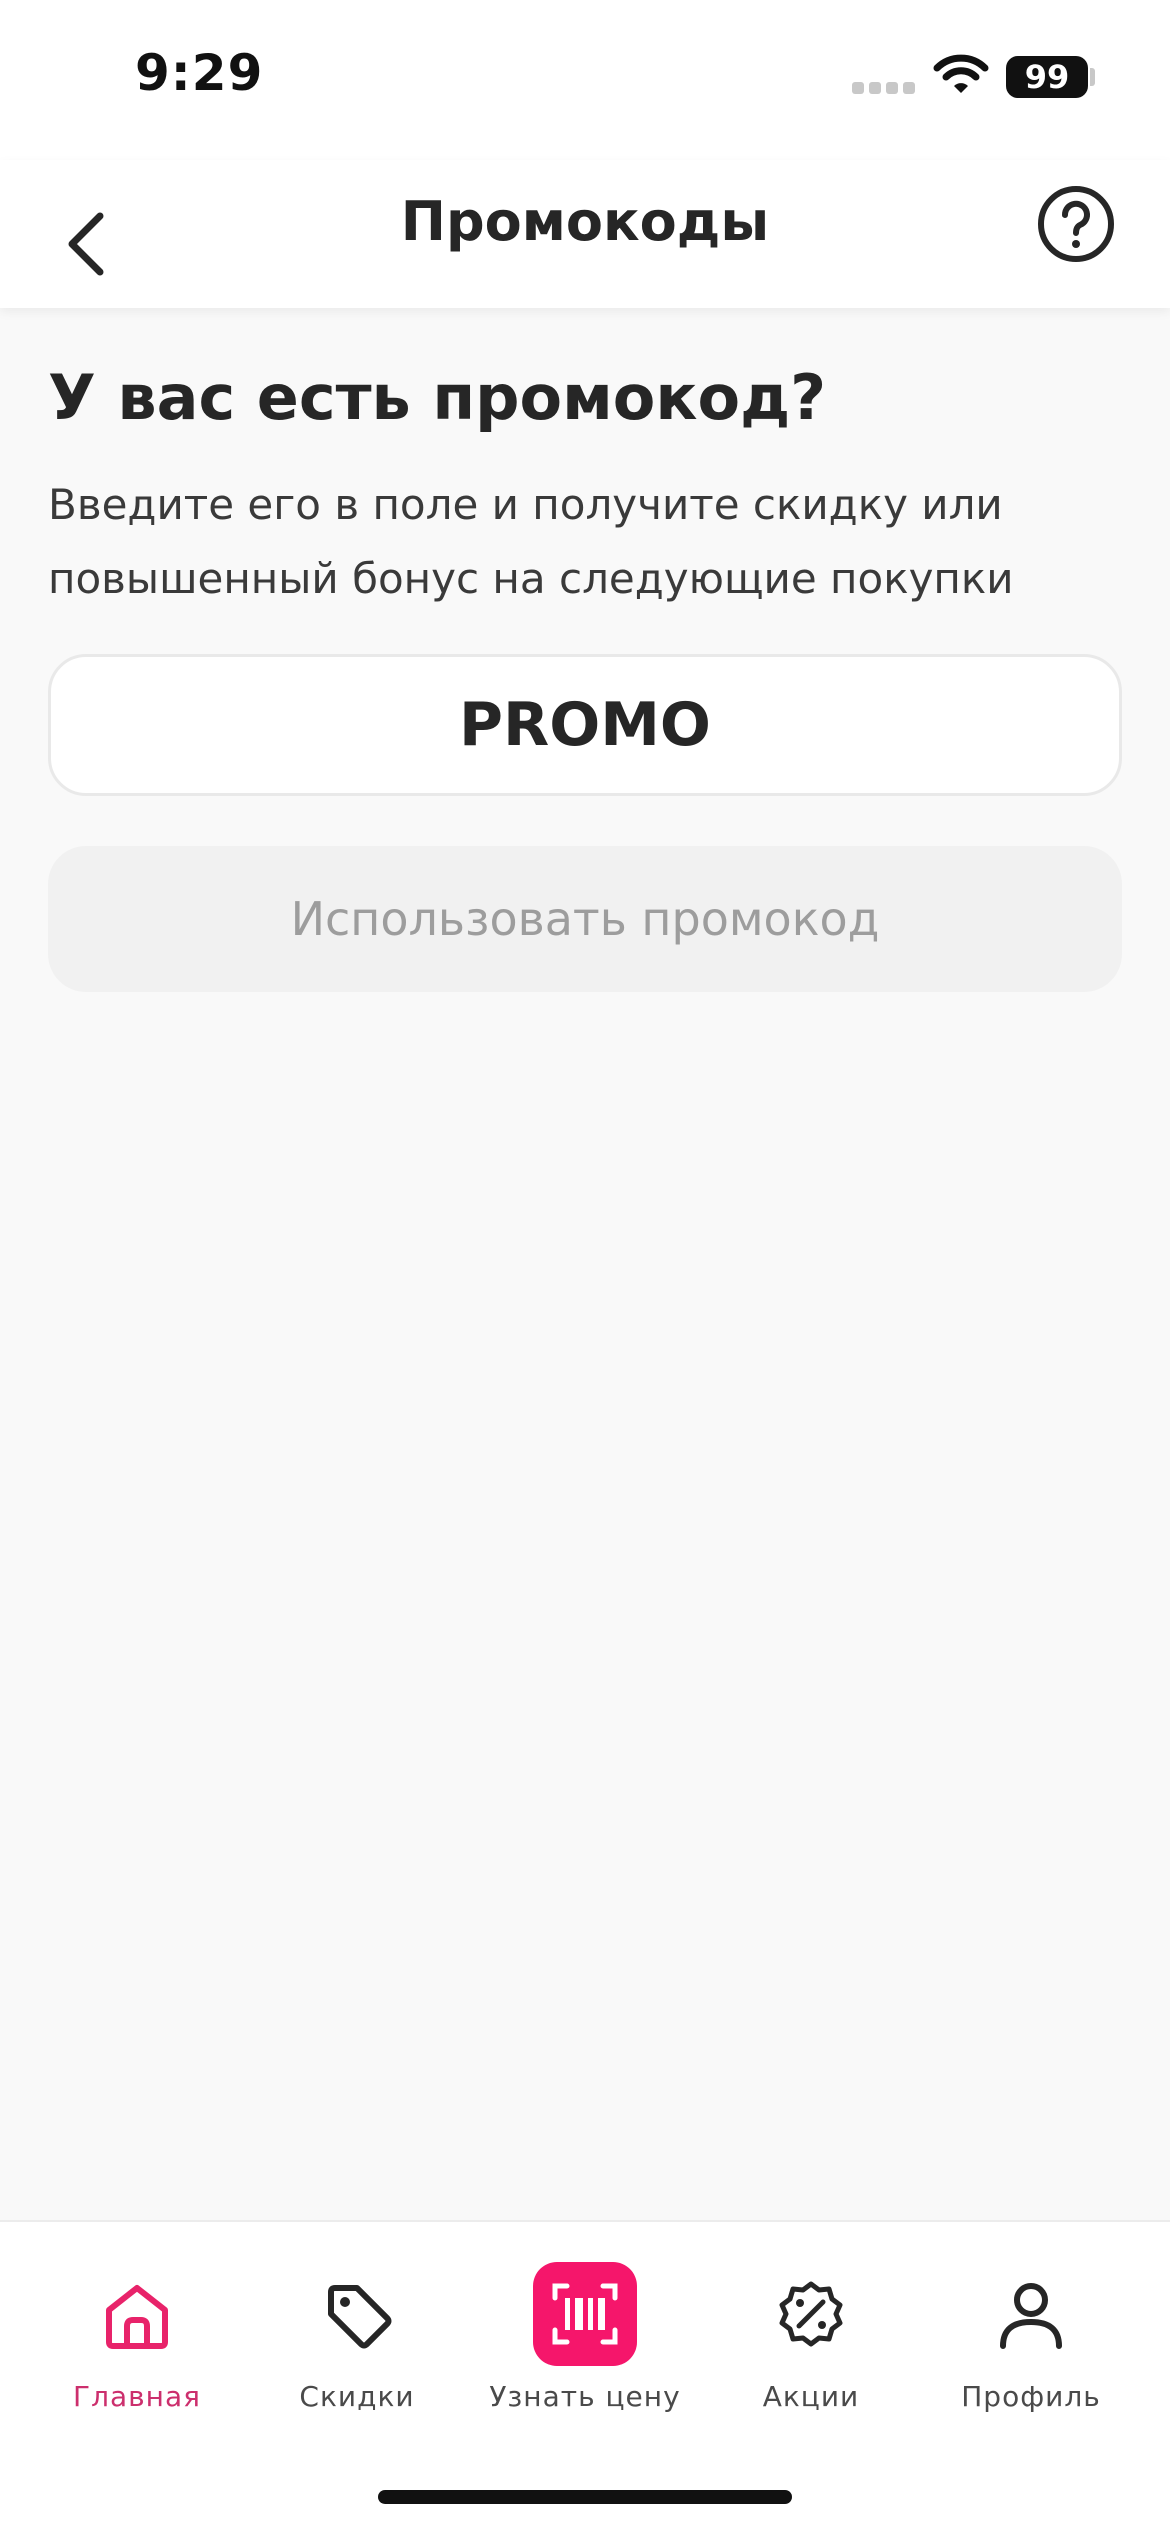 The image size is (1170, 2534). What do you see at coordinates (1092, 77) in the screenshot?
I see `battery-tip` at bounding box center [1092, 77].